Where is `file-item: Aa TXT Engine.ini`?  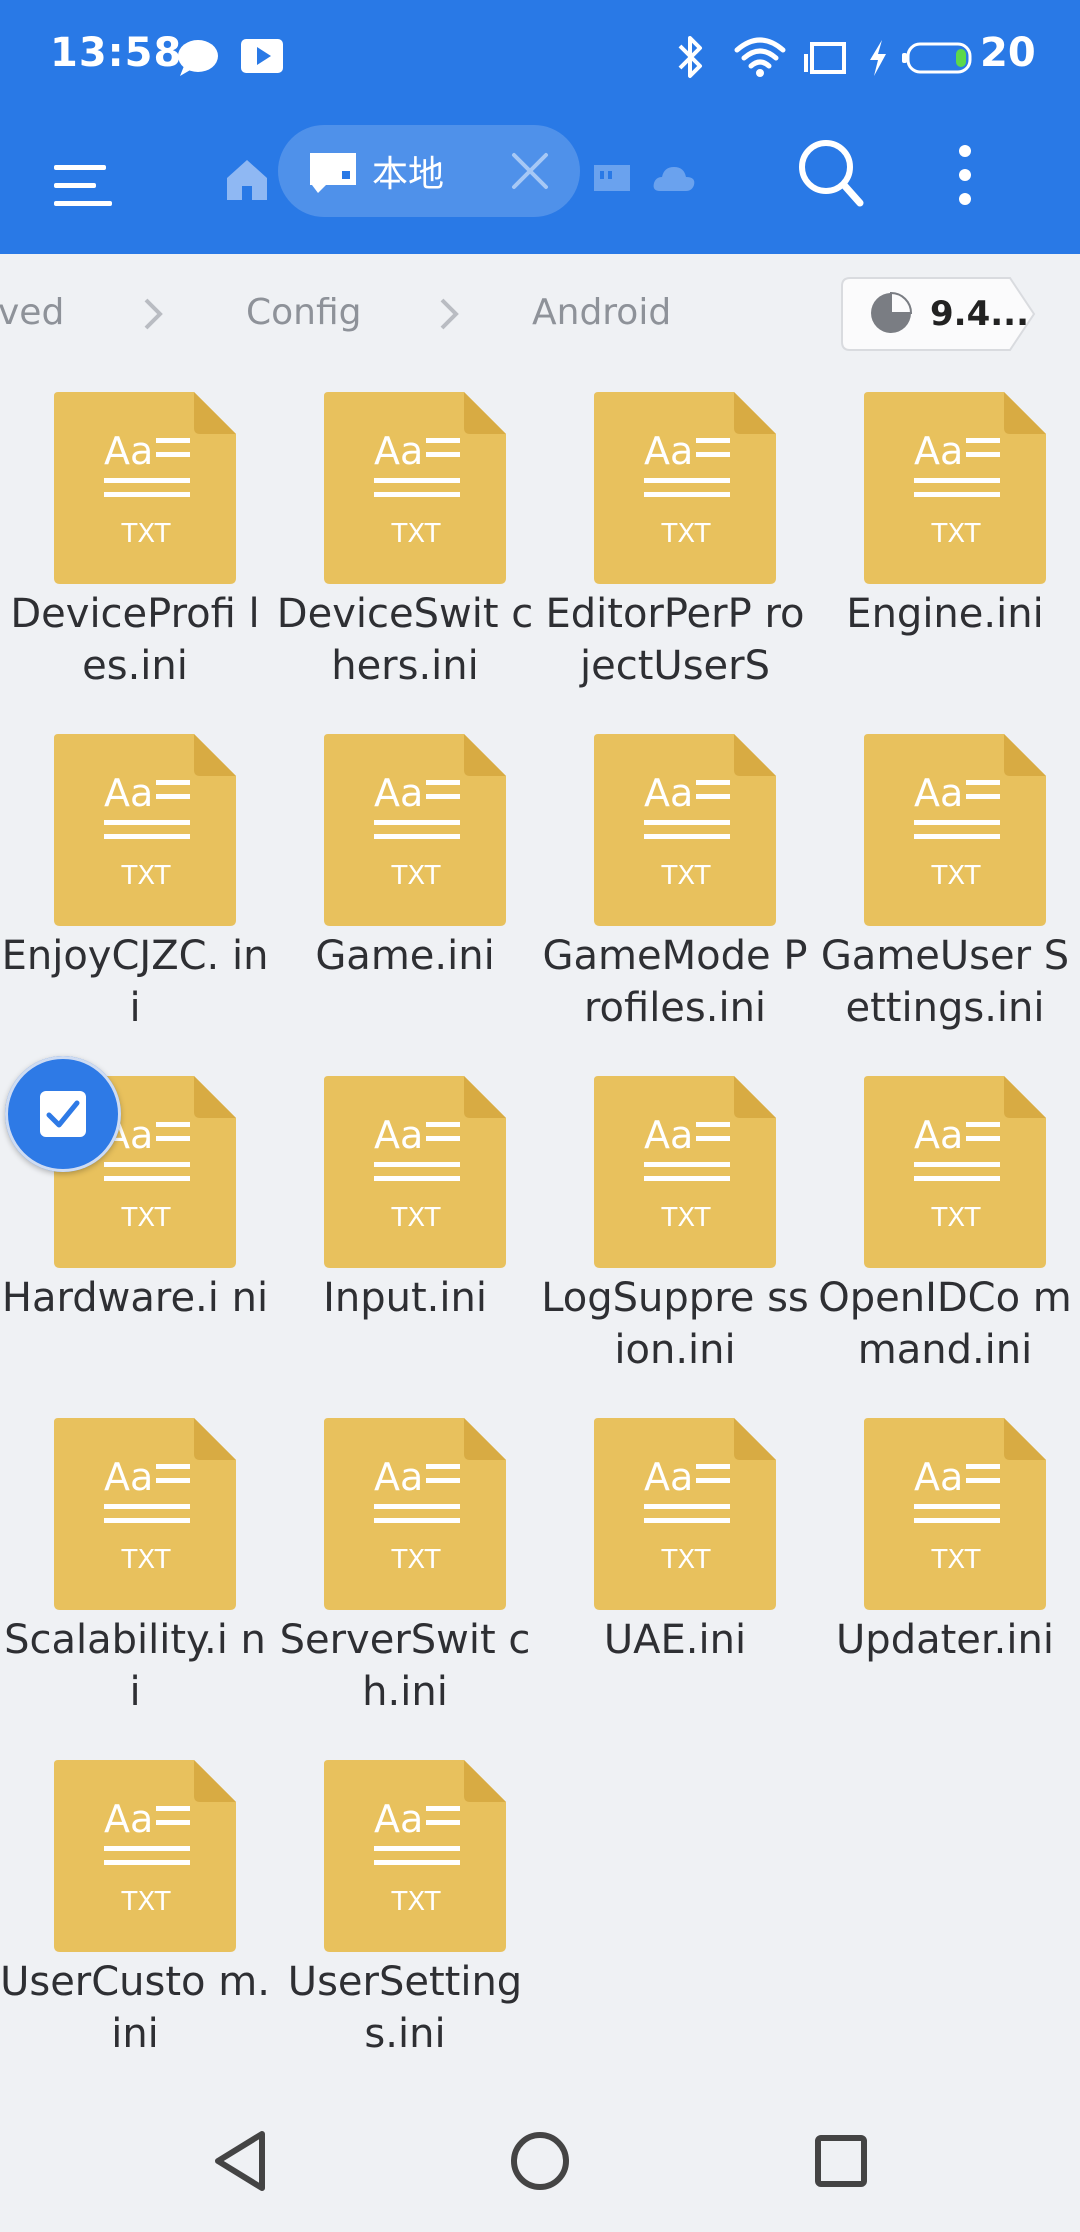
file-item: Aa TXT Engine.ini is located at coordinates (945, 534).